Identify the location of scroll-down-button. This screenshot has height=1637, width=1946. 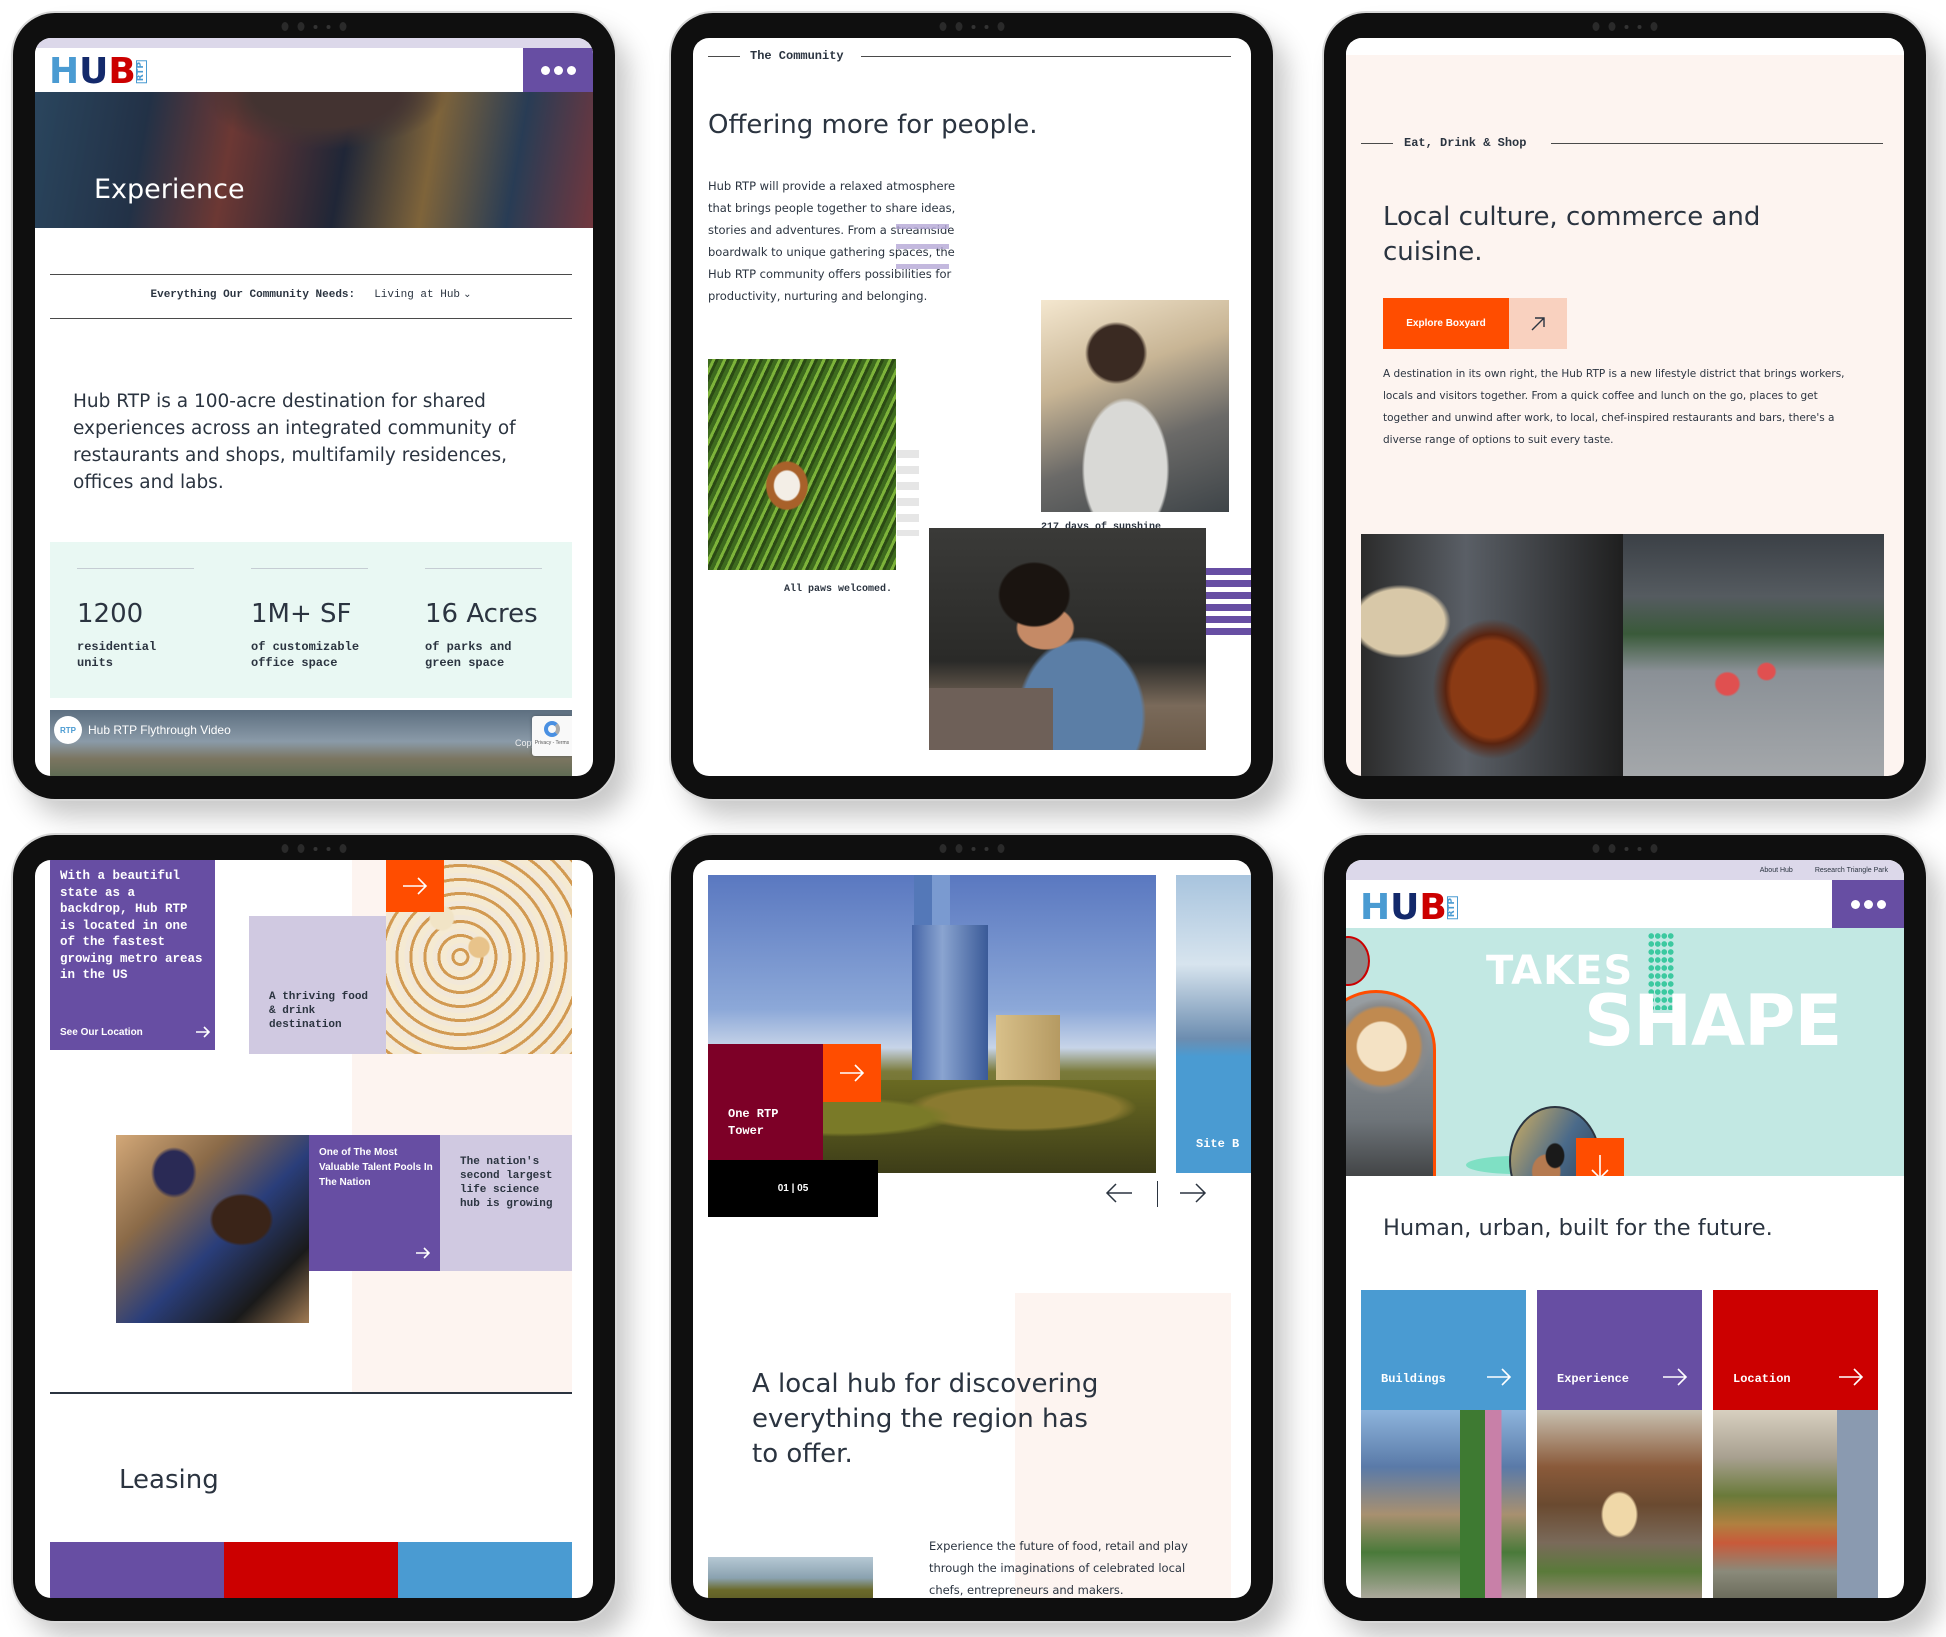
(1600, 1157).